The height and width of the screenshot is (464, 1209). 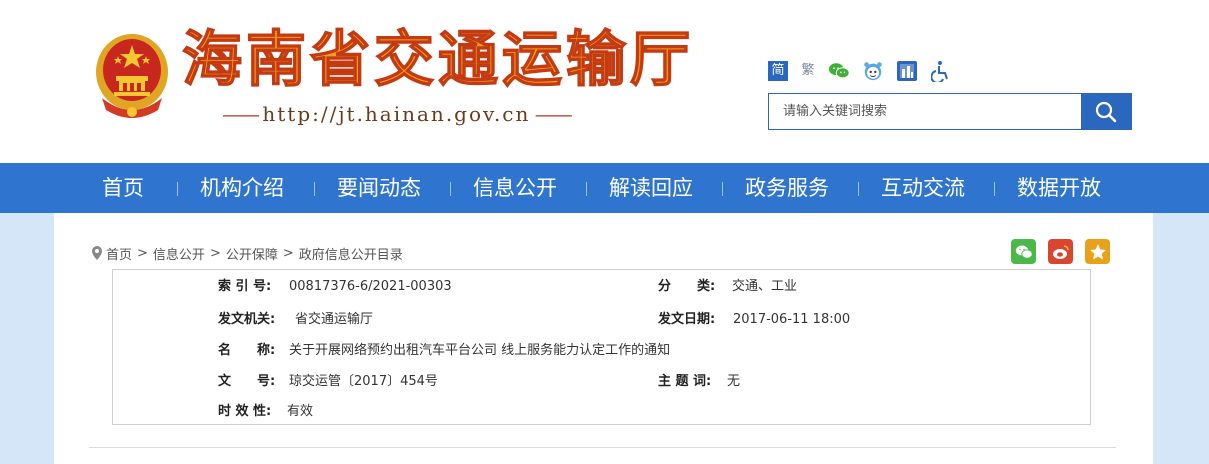 I want to click on breadcrumb-disclosure: 信息公开, so click(x=179, y=253).